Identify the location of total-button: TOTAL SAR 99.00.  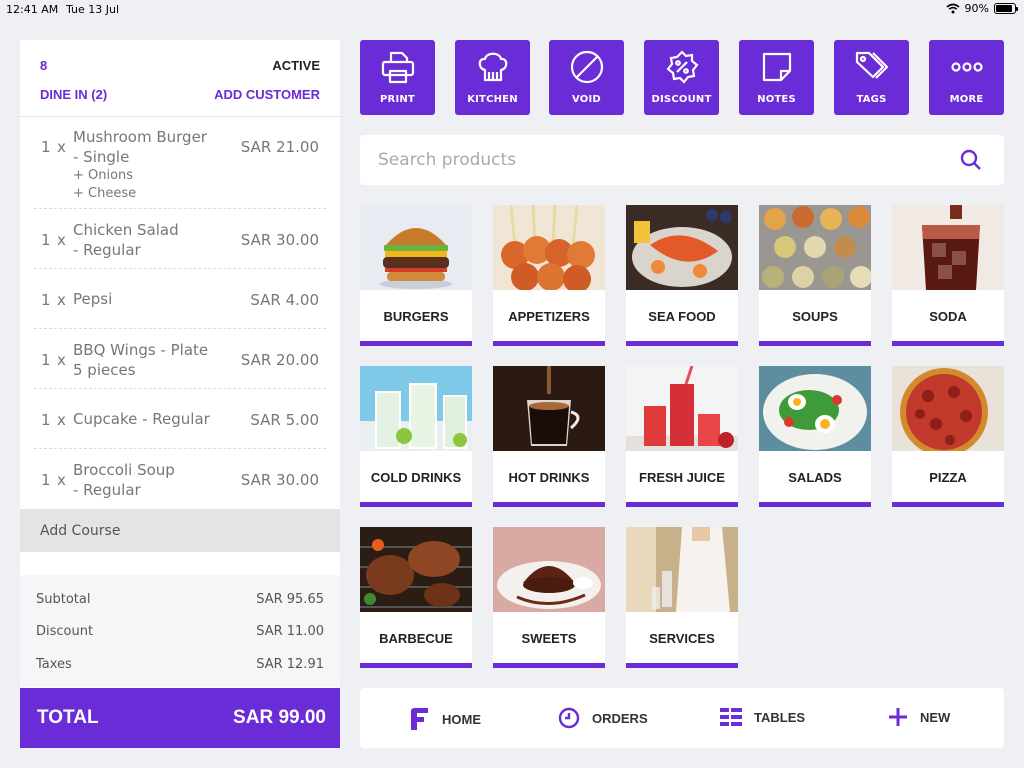
(180, 718).